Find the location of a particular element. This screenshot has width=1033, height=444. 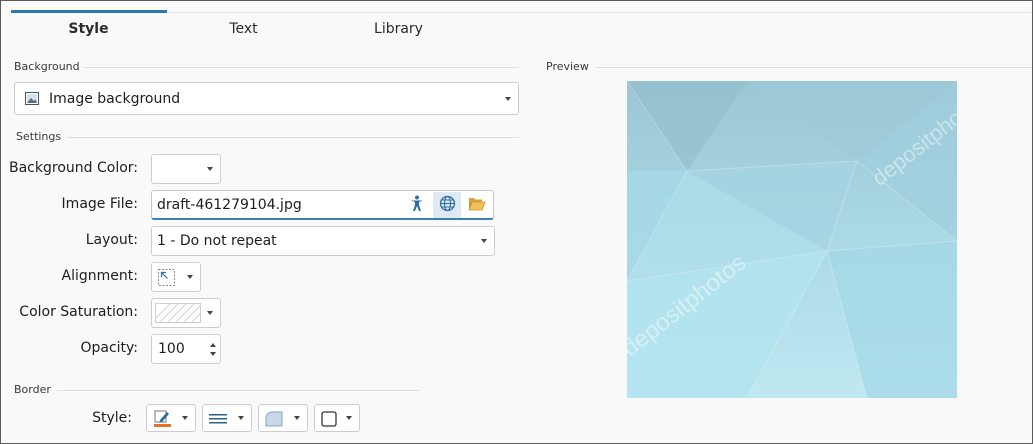

spin-up-icon is located at coordinates (213, 345).